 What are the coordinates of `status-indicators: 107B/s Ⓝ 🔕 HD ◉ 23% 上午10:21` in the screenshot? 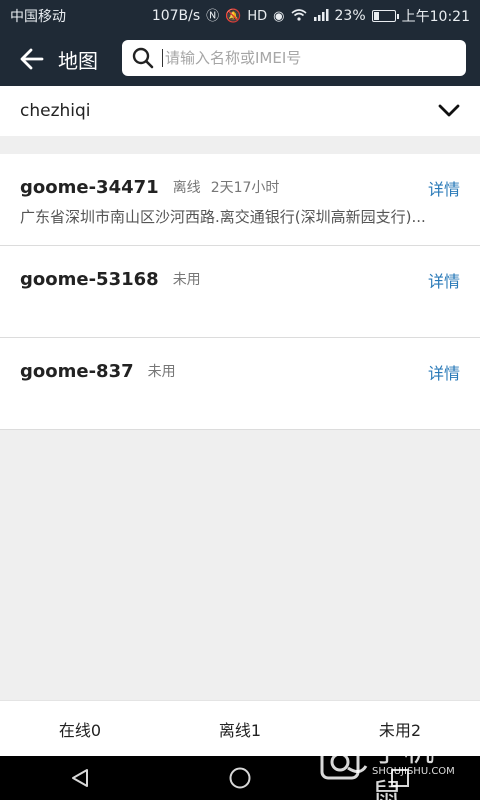 It's located at (311, 16).